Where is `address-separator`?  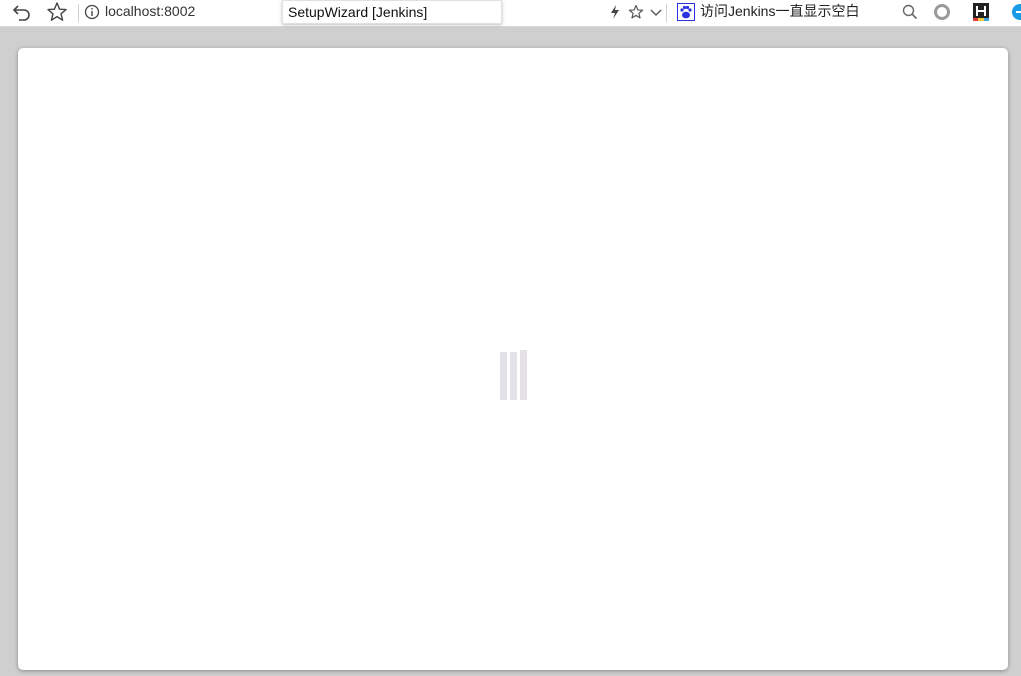
address-separator is located at coordinates (78, 13).